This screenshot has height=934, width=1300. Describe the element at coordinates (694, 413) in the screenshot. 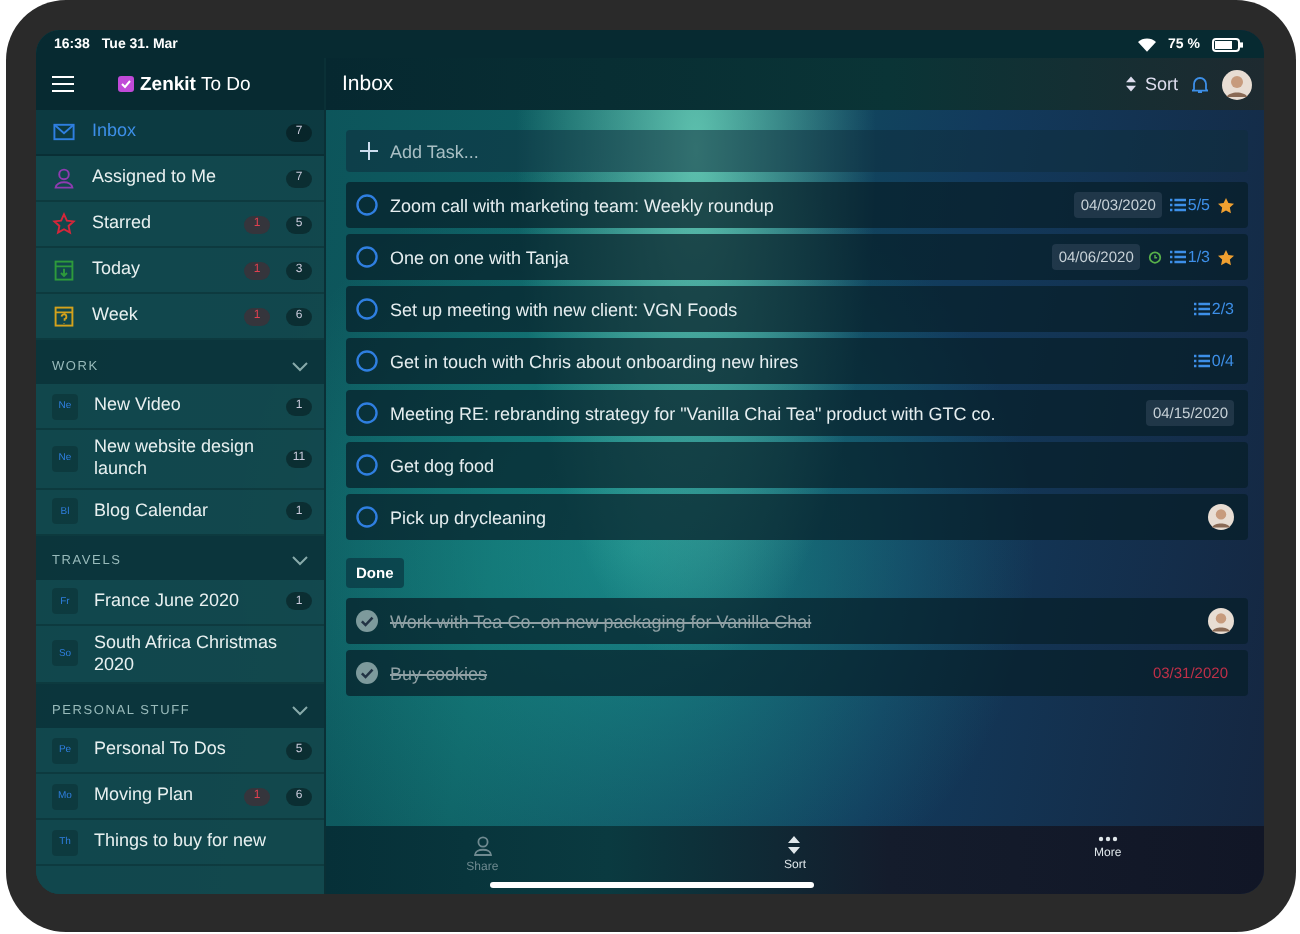

I see `task-title: Meeting RE: rebranding strategy for "Vanilla Chai Tea" product with GTC co.` at that location.